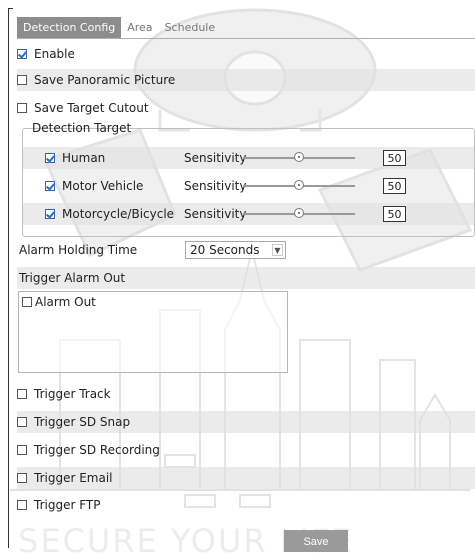 The width and height of the screenshot is (475, 555). I want to click on trigger-ftp-checkbox, so click(22, 504).